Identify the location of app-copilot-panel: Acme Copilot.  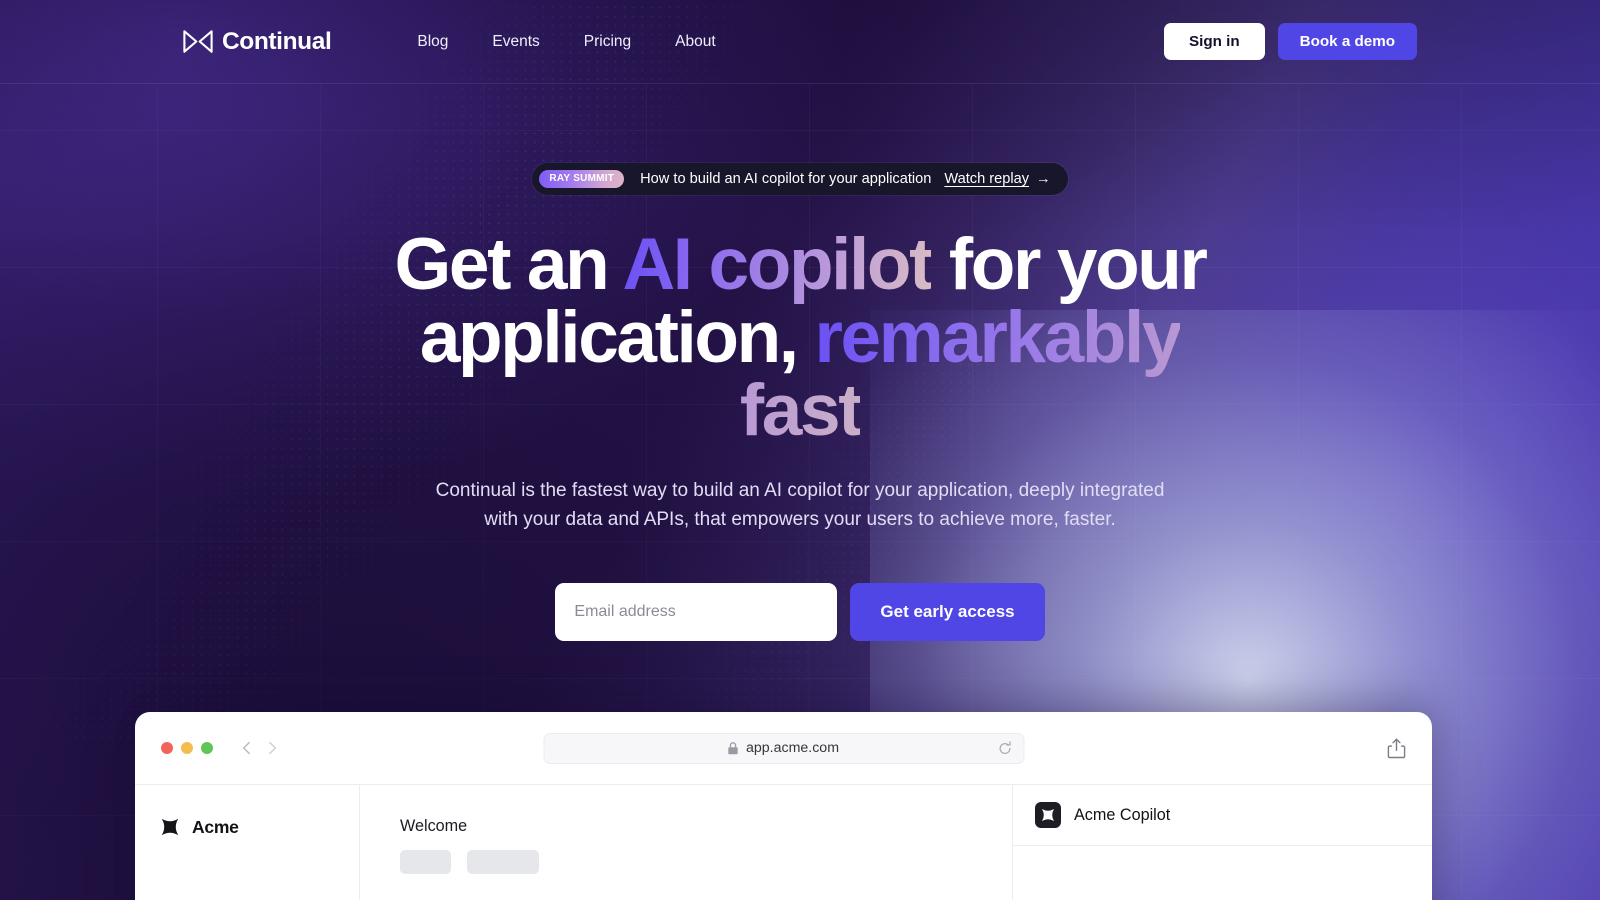
(1222, 842).